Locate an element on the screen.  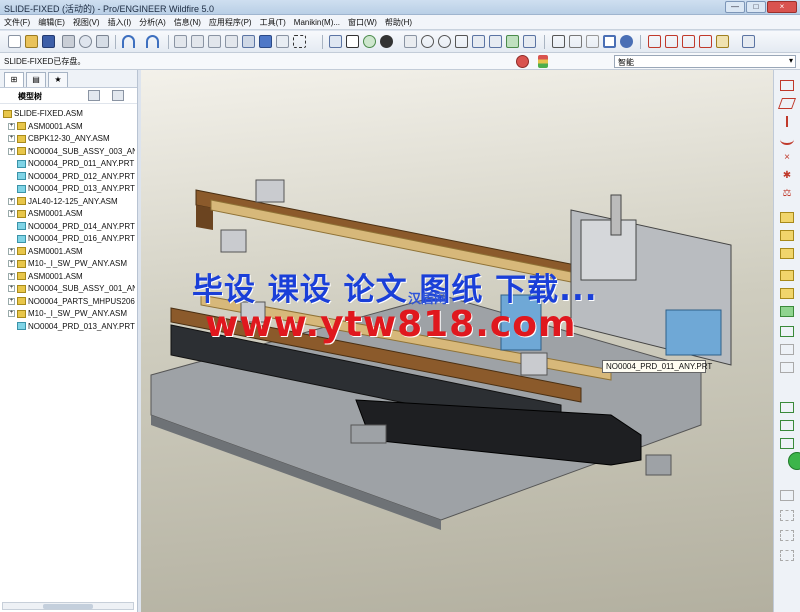
analysis-tool-icon: ⚖ is located at coordinates (787, 193).